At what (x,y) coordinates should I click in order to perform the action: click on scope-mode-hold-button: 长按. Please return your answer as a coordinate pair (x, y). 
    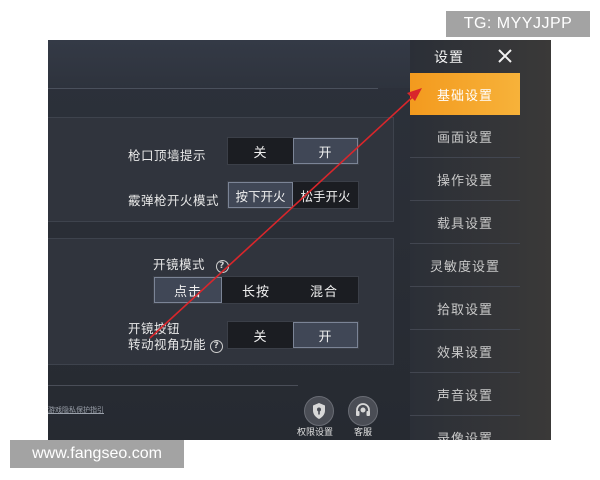
    Looking at the image, I should click on (256, 290).